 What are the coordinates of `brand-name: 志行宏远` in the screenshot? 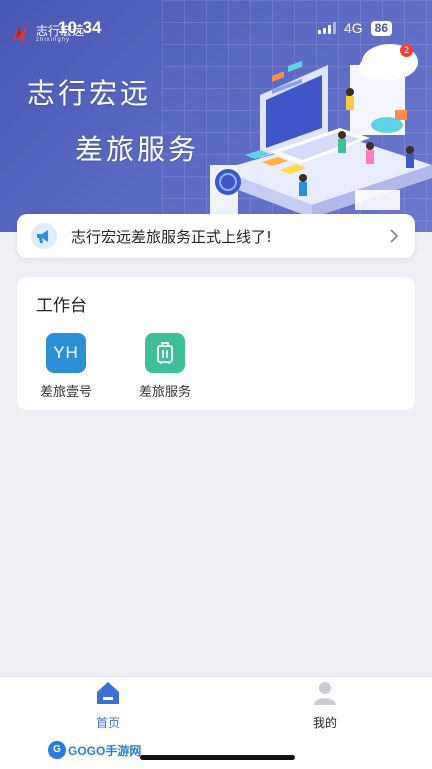 It's located at (60, 31).